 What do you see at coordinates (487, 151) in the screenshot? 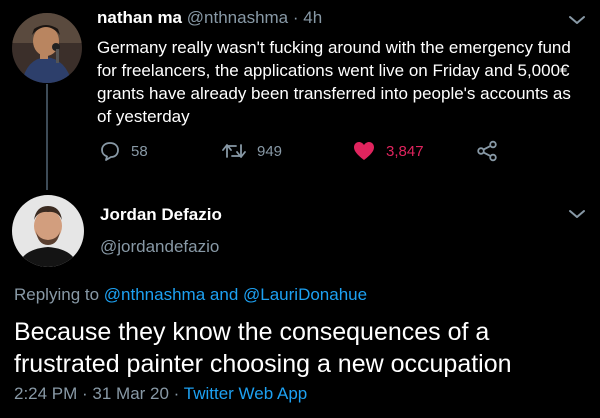
I see `share-icon` at bounding box center [487, 151].